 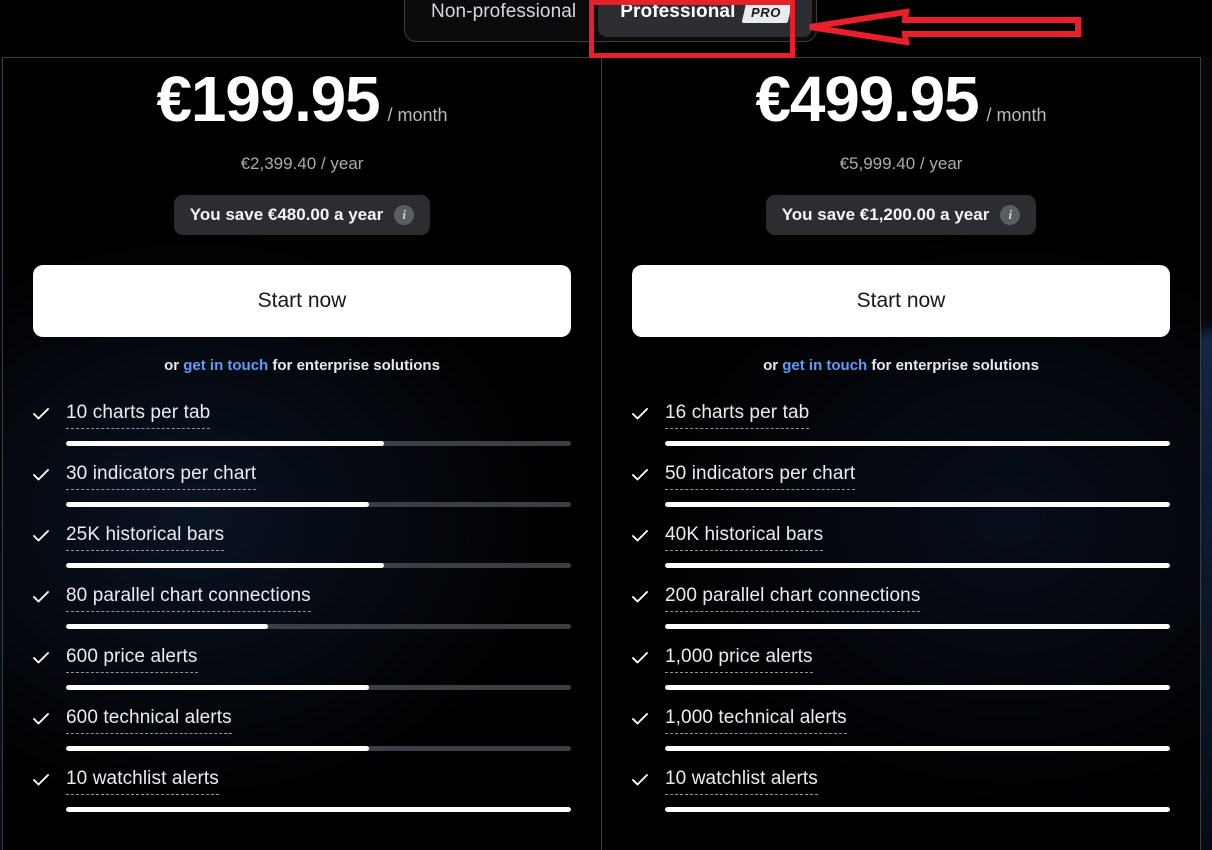 I want to click on enterprise-note-1: or get in touch for enterprise solutions, so click(x=901, y=365).